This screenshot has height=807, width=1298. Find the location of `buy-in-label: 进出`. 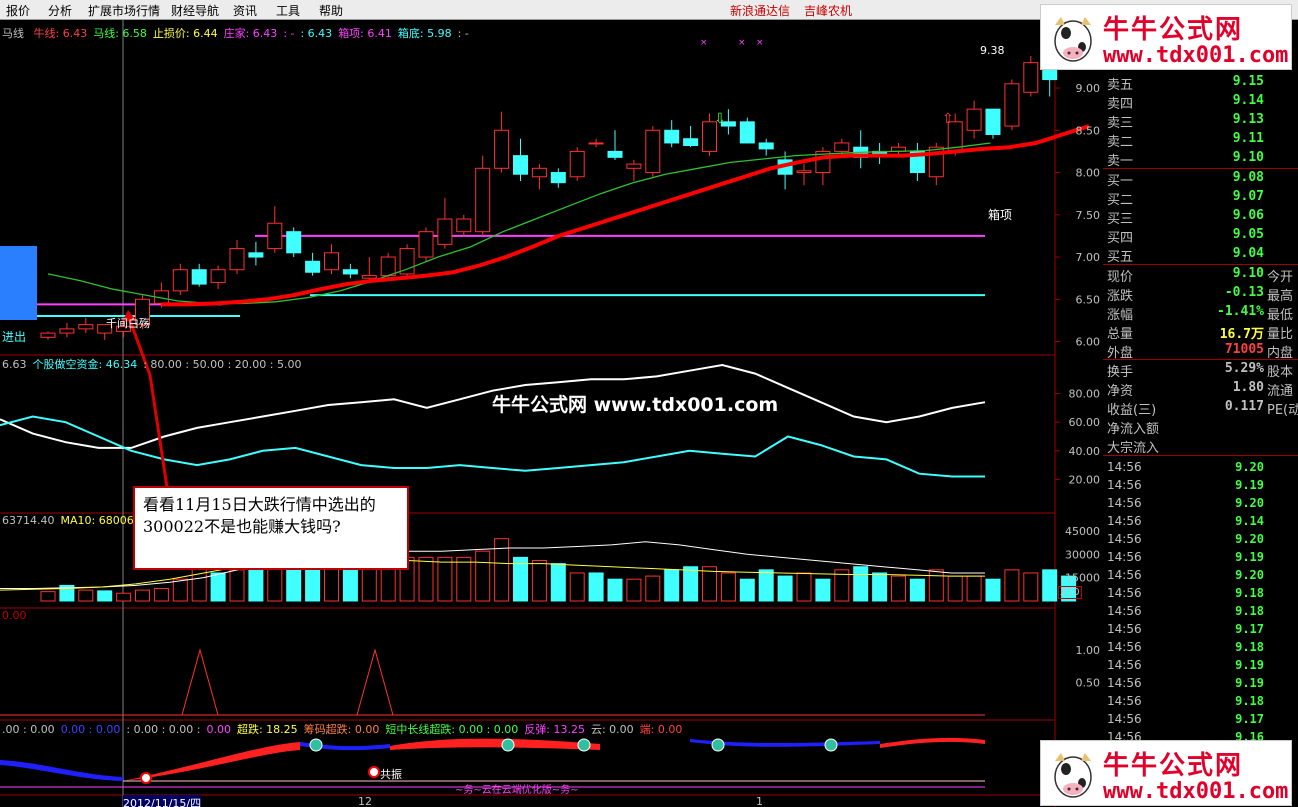

buy-in-label: 进出 is located at coordinates (14, 337).